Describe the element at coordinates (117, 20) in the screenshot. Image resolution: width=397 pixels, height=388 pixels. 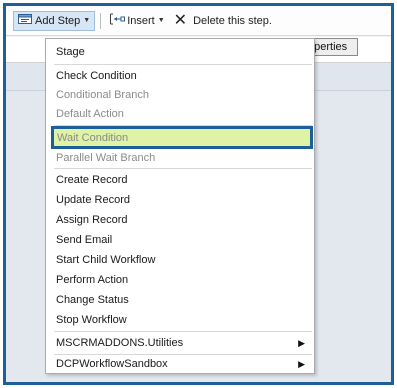
I see `insert-icon` at that location.